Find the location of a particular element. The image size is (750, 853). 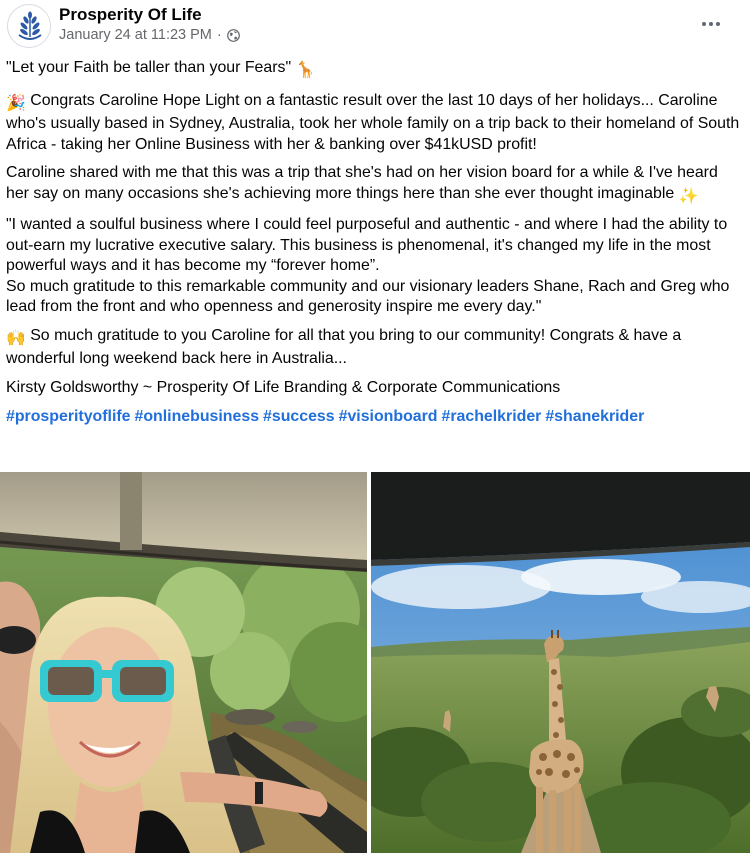

hashtag-link: #prosperityoflife is located at coordinates (68, 416).